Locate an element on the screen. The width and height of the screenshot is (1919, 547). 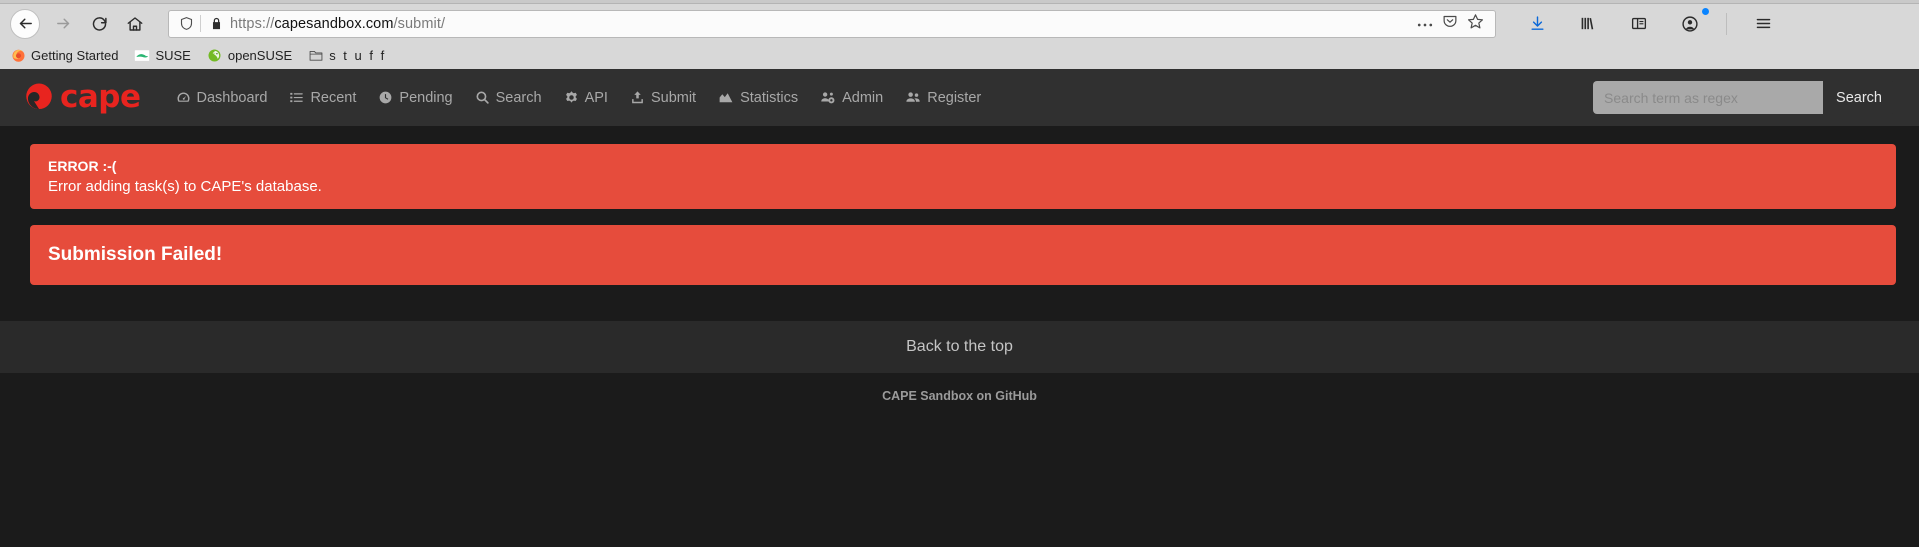
urlbar-actions is located at coordinates (1452, 24).